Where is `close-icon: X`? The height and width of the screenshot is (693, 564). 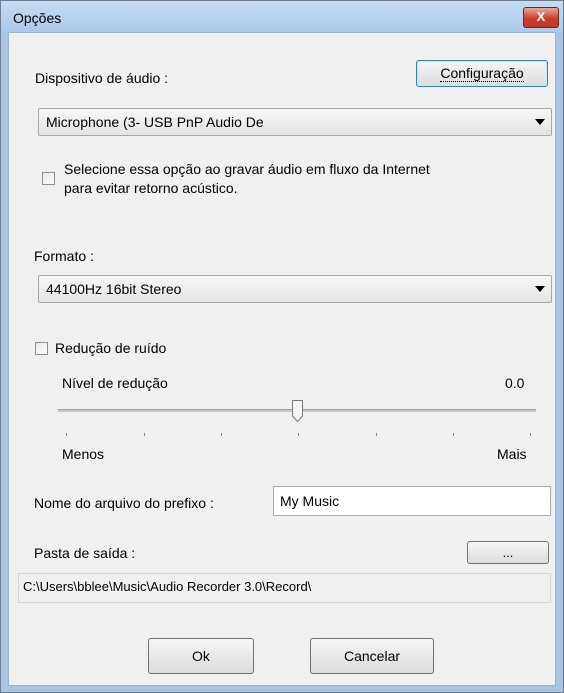
close-icon: X is located at coordinates (541, 16).